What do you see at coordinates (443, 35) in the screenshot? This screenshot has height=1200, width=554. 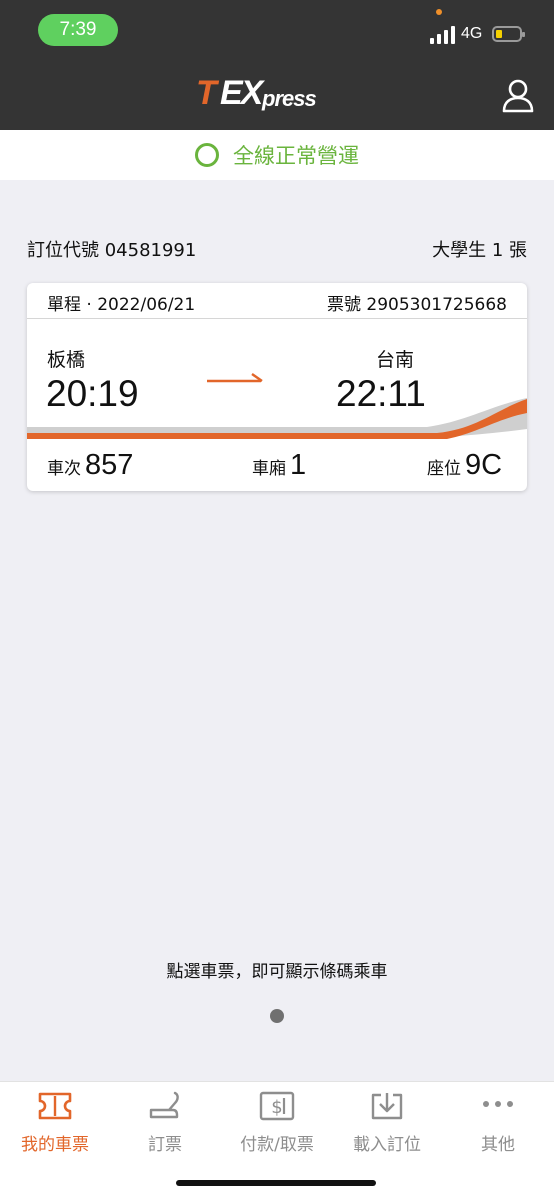 I see `signal-icon` at bounding box center [443, 35].